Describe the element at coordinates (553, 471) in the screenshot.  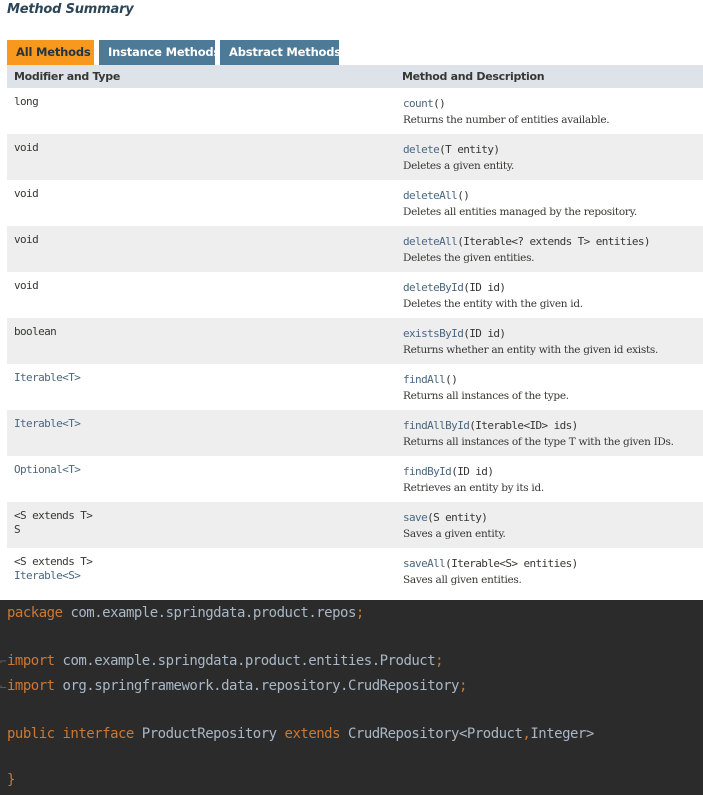
I see `method-signature: findById(ID id)` at that location.